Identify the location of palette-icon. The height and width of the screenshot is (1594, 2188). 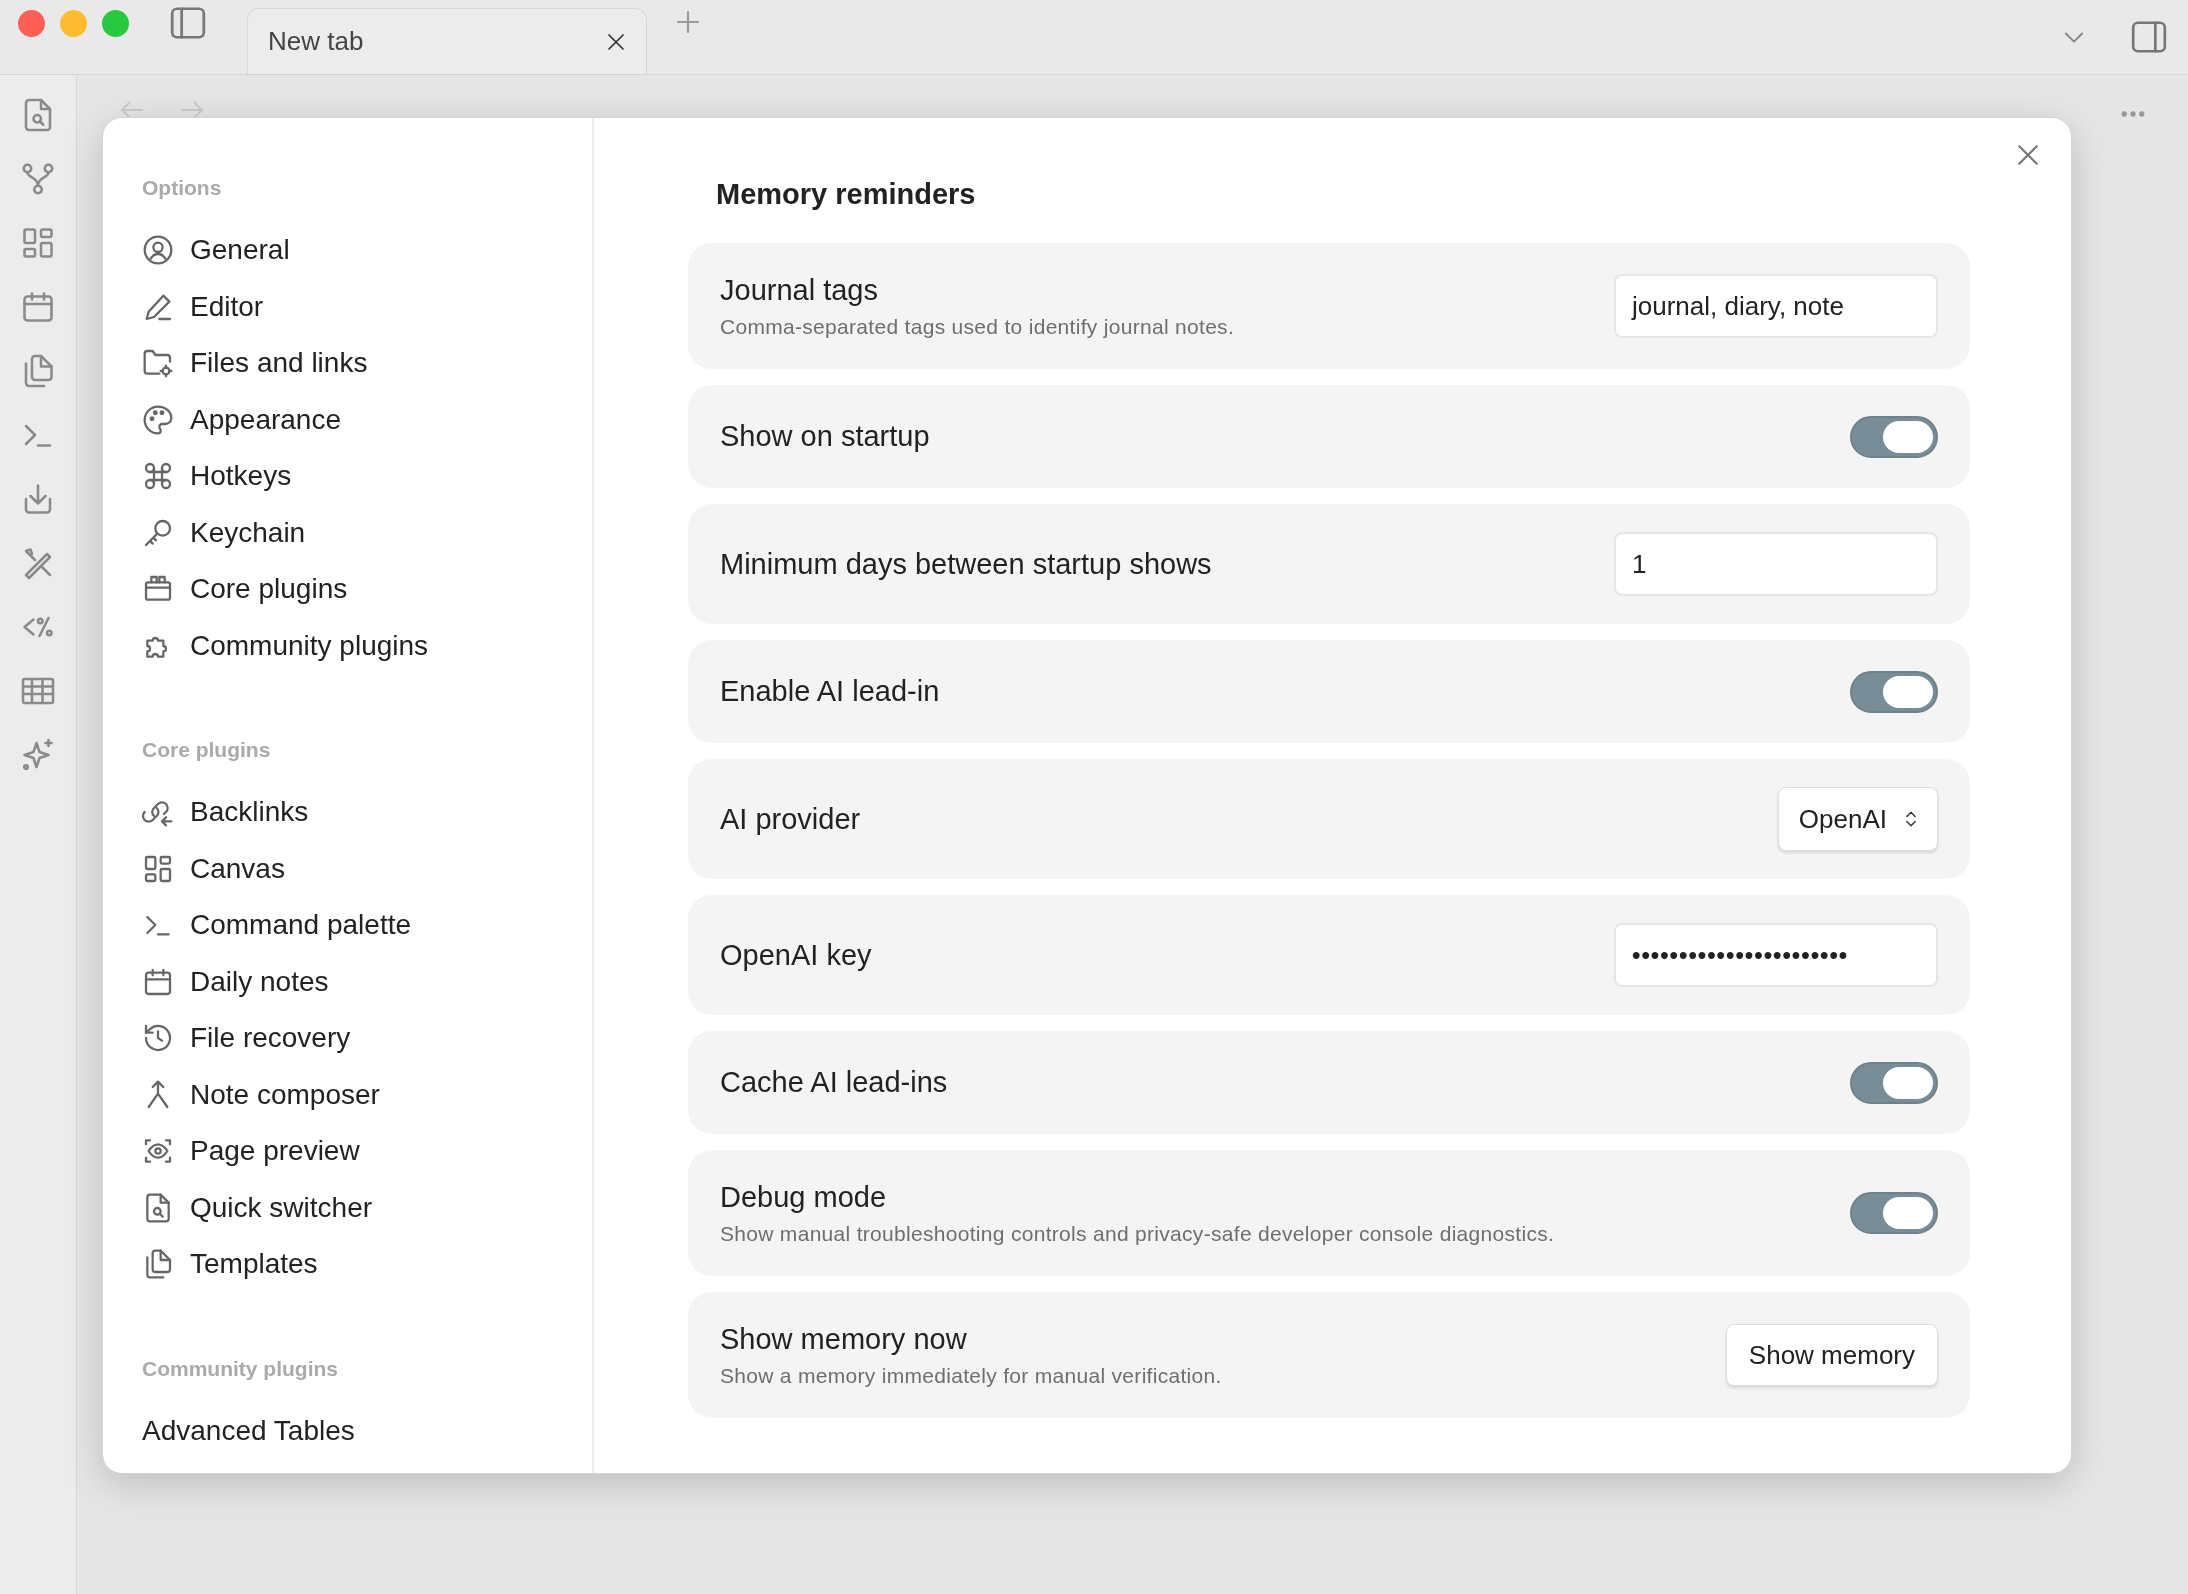
(158, 419).